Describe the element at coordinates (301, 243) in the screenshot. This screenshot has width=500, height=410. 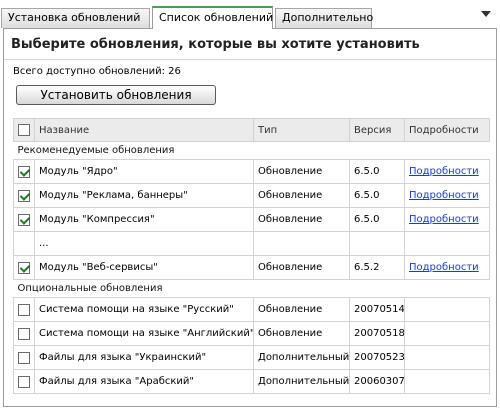
I see `update-type-cell` at that location.